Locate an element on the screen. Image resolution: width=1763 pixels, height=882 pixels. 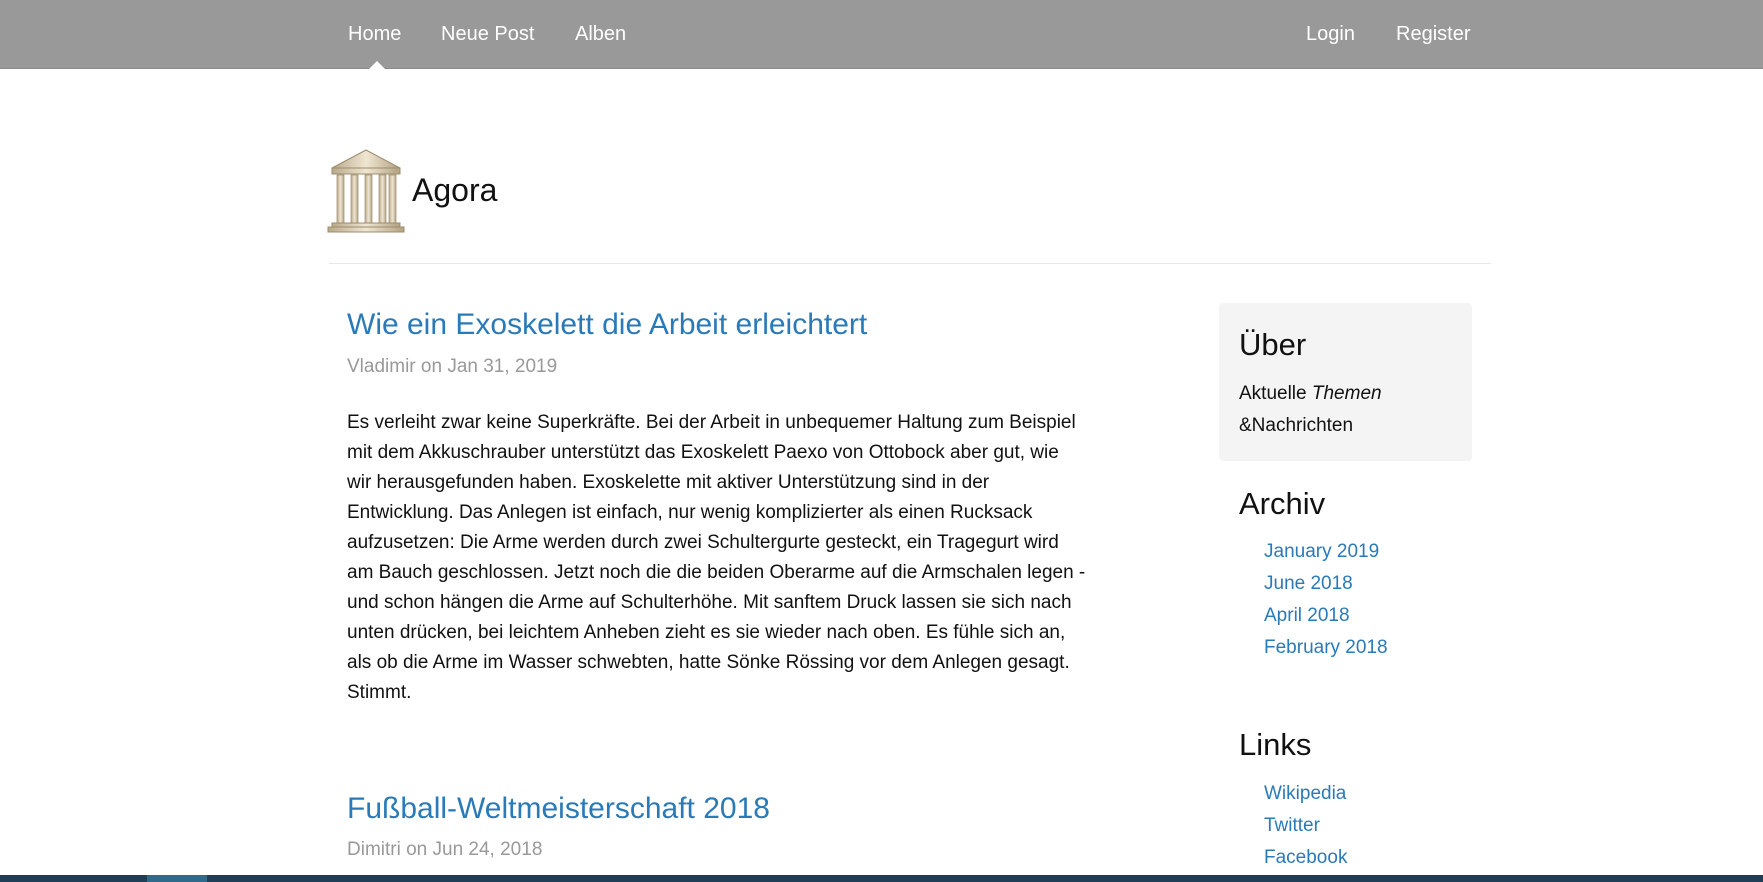
archive-link: January 2019 is located at coordinates (1321, 552).